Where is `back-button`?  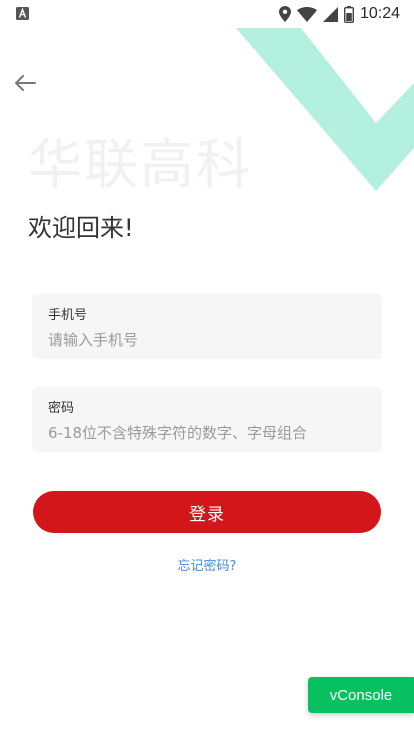
back-button is located at coordinates (25, 83).